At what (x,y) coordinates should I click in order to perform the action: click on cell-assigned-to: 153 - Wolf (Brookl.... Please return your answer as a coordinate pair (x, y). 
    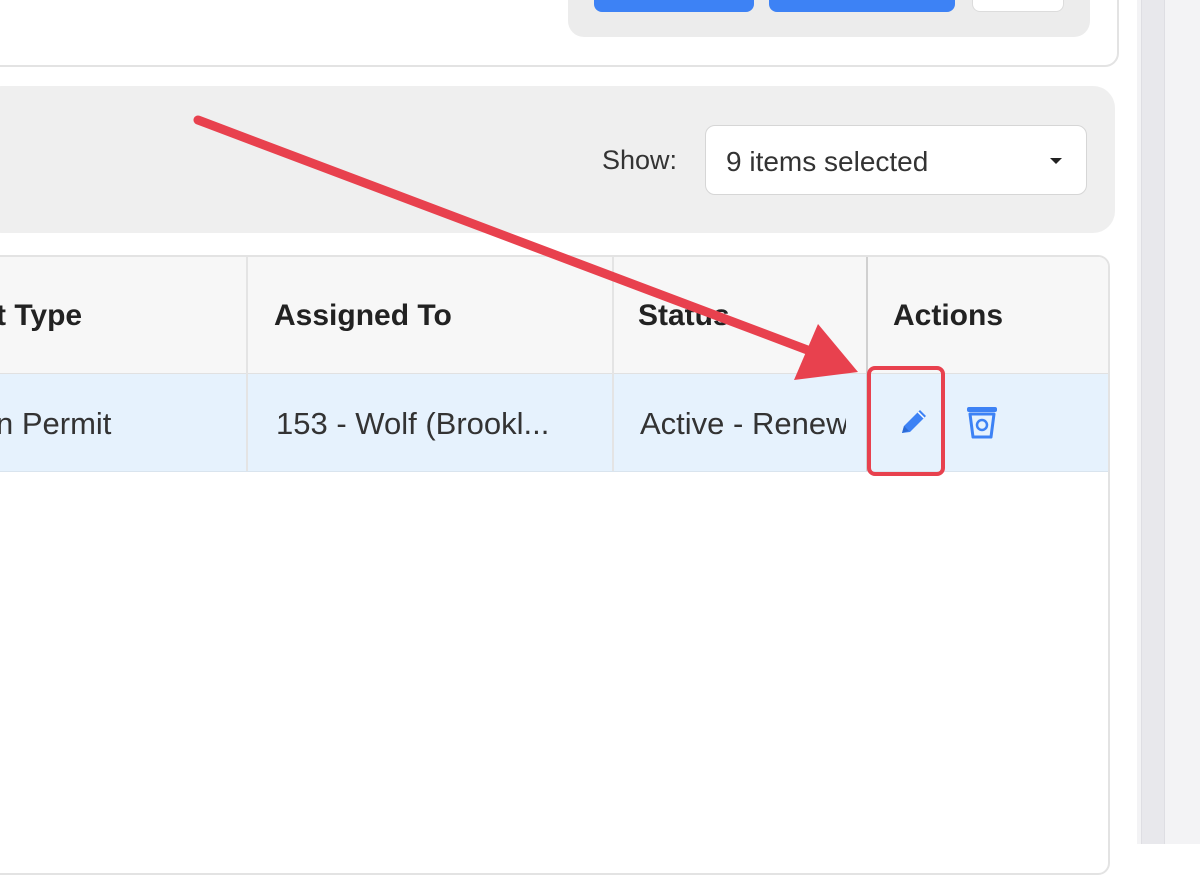
    Looking at the image, I should click on (430, 422).